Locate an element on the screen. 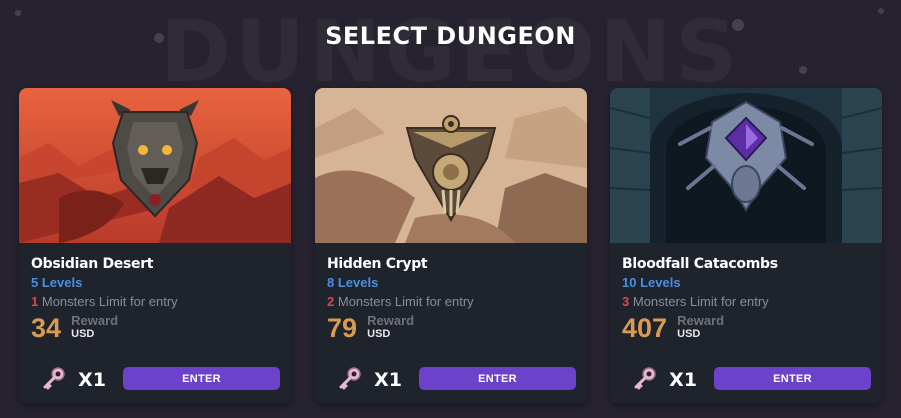 Image resolution: width=901 pixels, height=418 pixels. monster-limit-number: 3 is located at coordinates (626, 301).